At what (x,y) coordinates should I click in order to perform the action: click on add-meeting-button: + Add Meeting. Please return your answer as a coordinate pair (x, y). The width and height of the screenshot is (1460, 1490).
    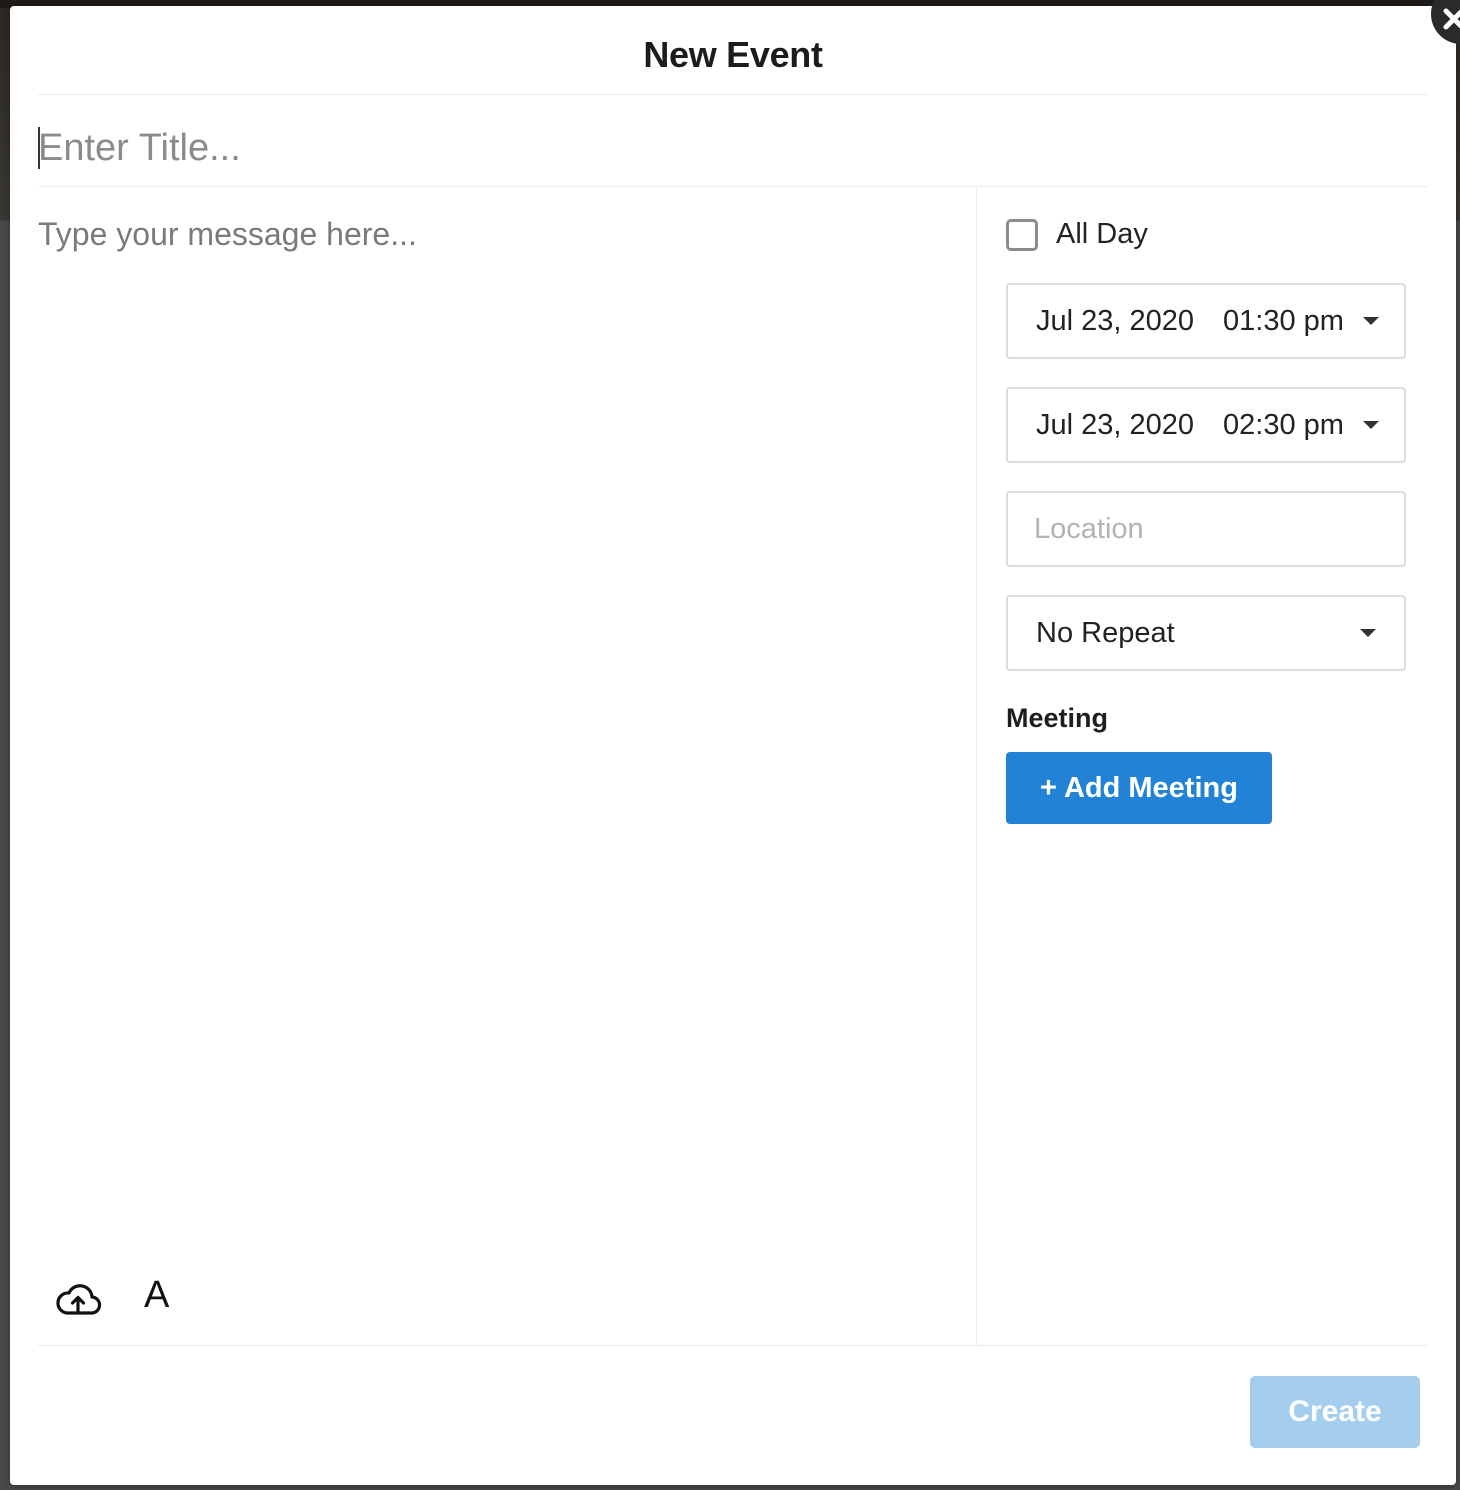
    Looking at the image, I should click on (1139, 788).